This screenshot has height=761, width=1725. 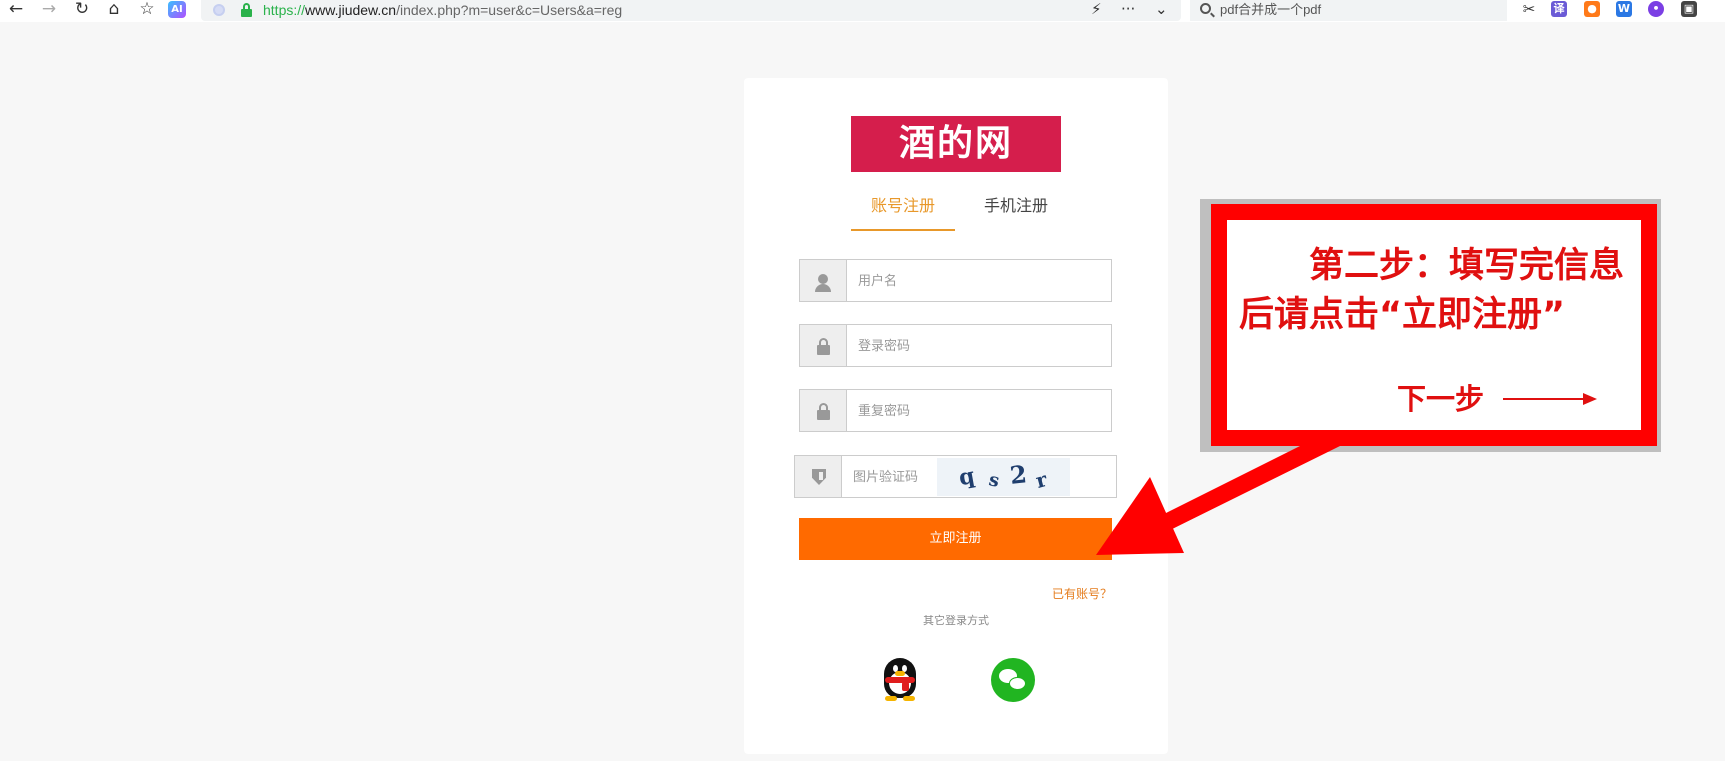 I want to click on password-input, so click(x=978, y=346).